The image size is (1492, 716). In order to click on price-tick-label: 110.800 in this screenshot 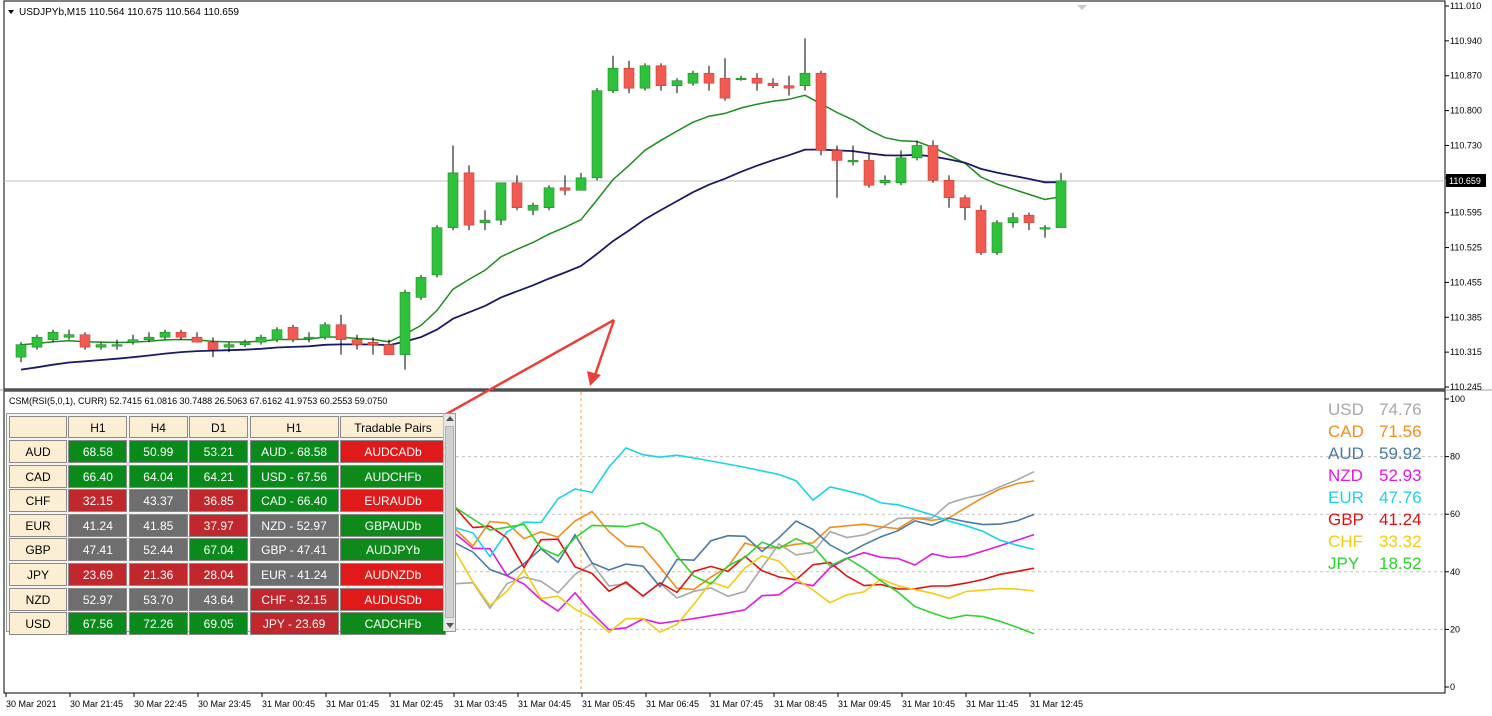, I will do `click(1466, 111)`.